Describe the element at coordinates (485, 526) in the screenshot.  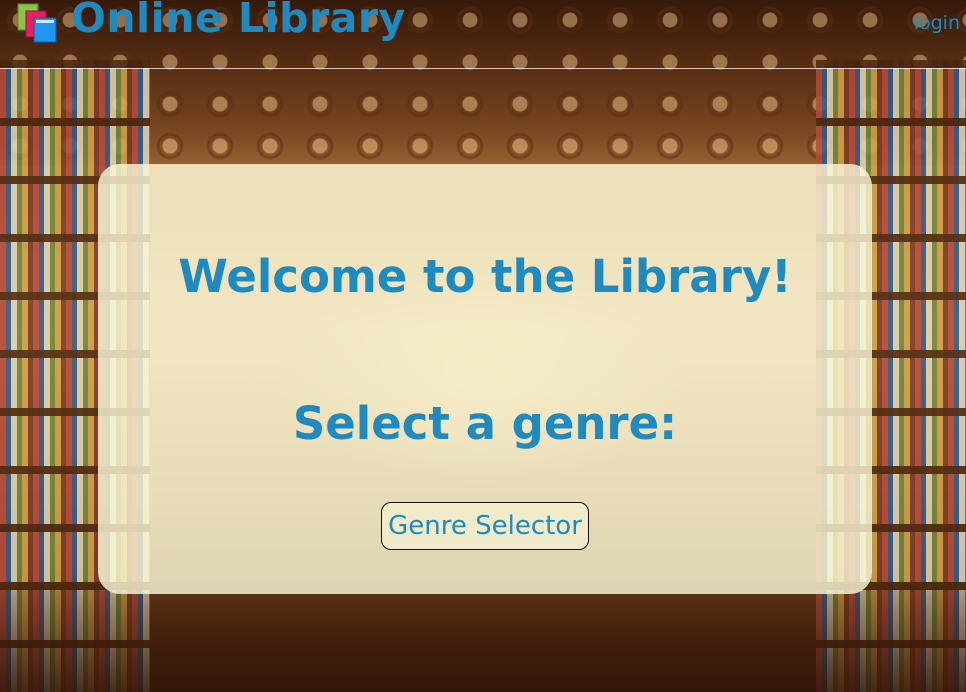
I see `genre-selector-button: Genre Selector` at that location.